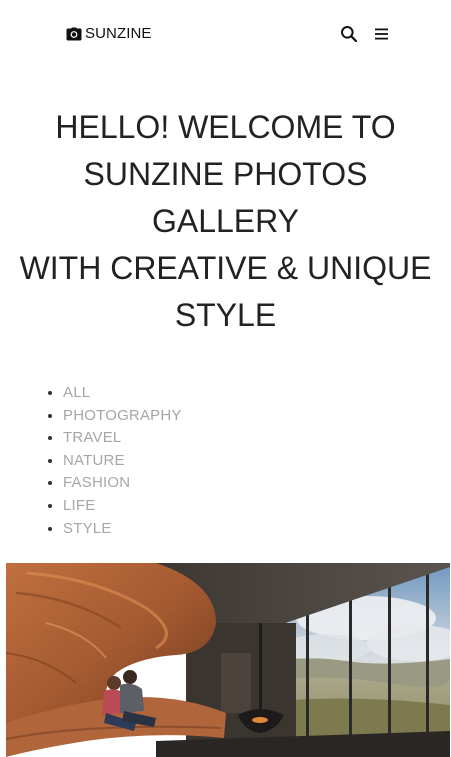 The width and height of the screenshot is (451, 757). I want to click on menu-button, so click(382, 34).